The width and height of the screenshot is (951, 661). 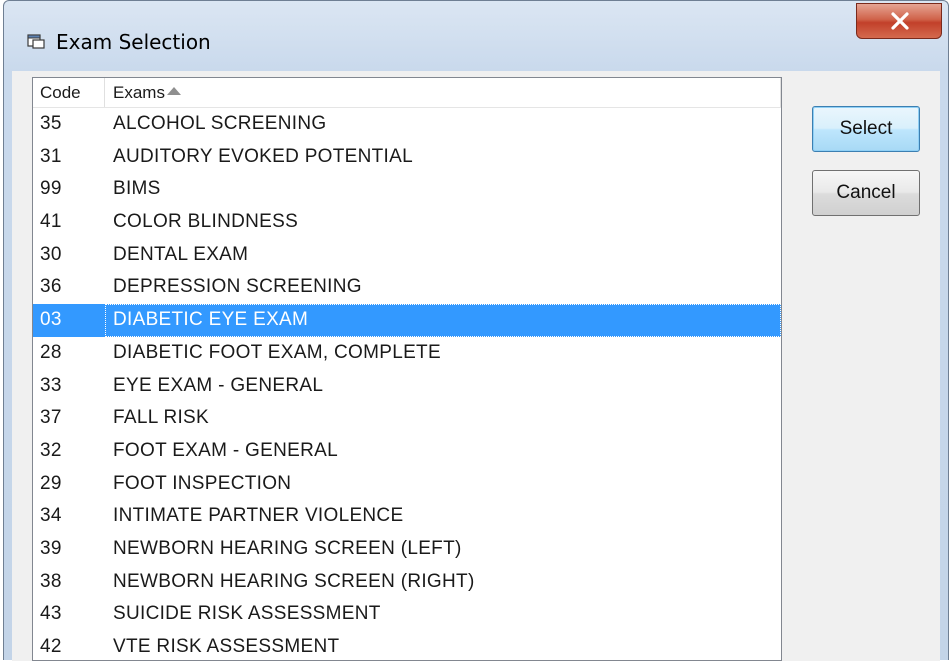 I want to click on row-code: 36, so click(x=51, y=287).